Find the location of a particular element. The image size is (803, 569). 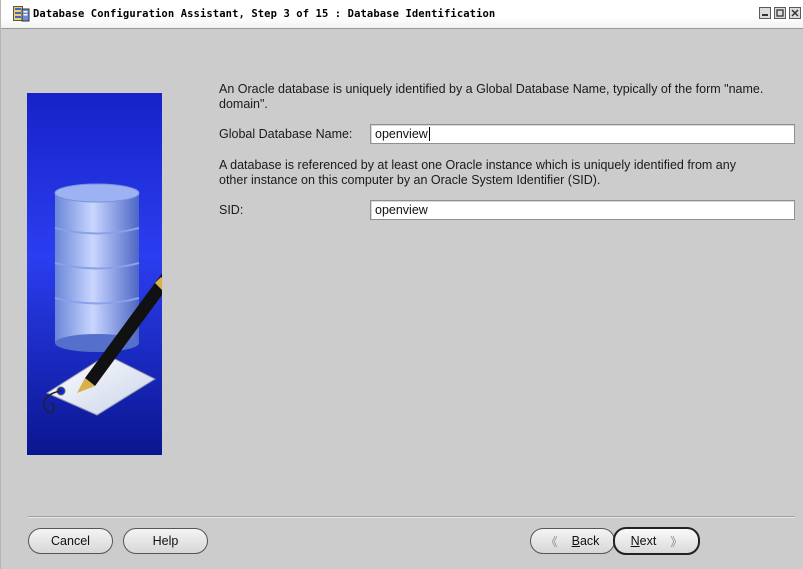

cancel-label: Cancel is located at coordinates (70, 541).